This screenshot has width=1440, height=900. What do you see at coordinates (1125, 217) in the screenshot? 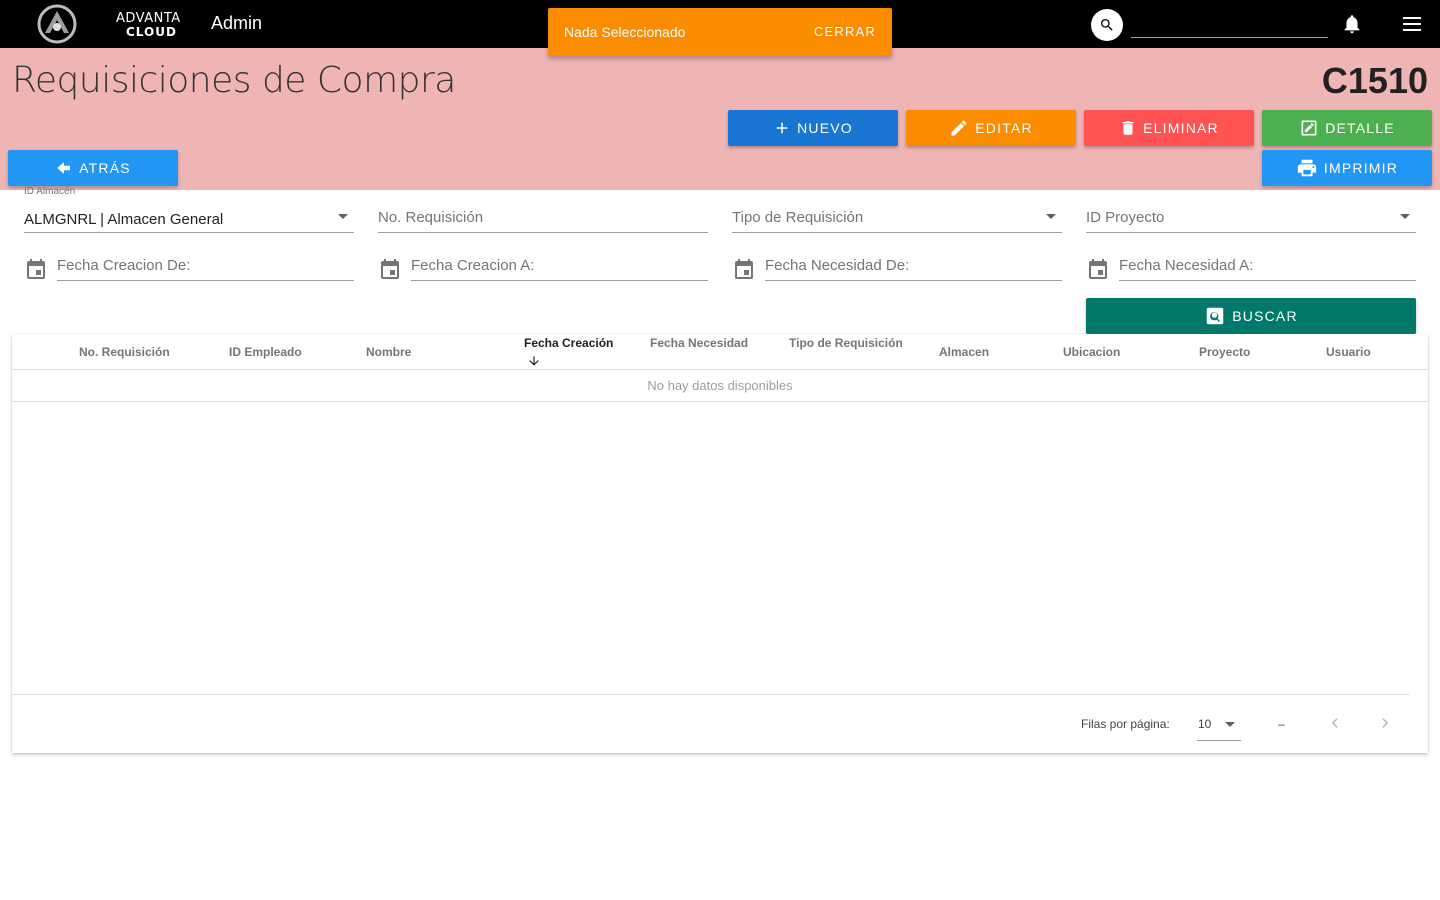
I see `project-placeholder: ID Proyecto` at bounding box center [1125, 217].